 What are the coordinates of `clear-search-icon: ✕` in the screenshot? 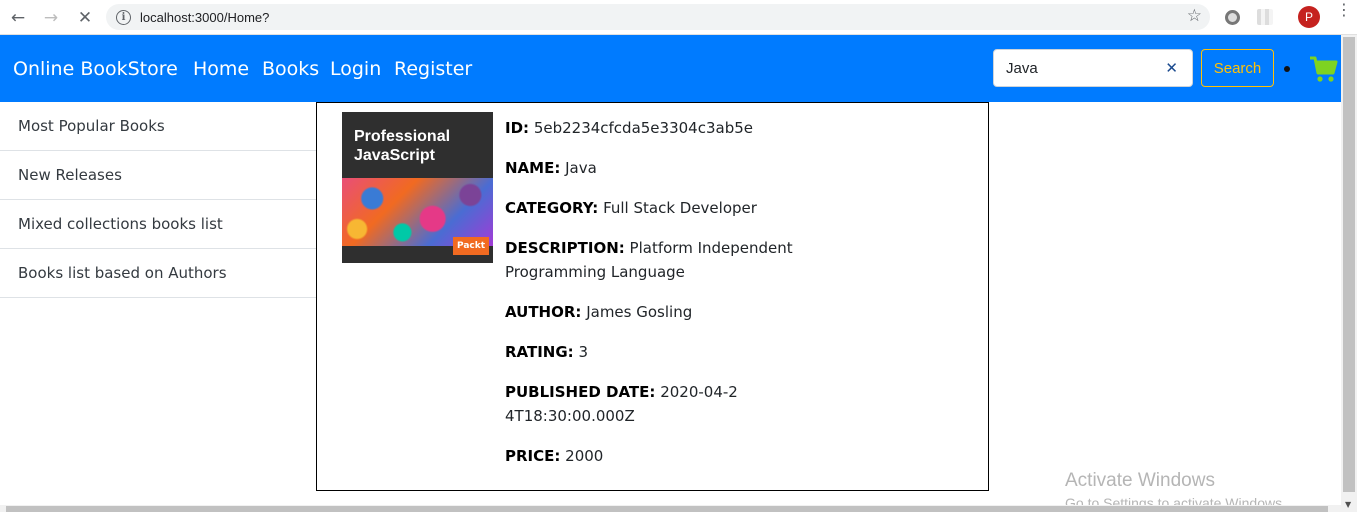 It's located at (1171, 68).